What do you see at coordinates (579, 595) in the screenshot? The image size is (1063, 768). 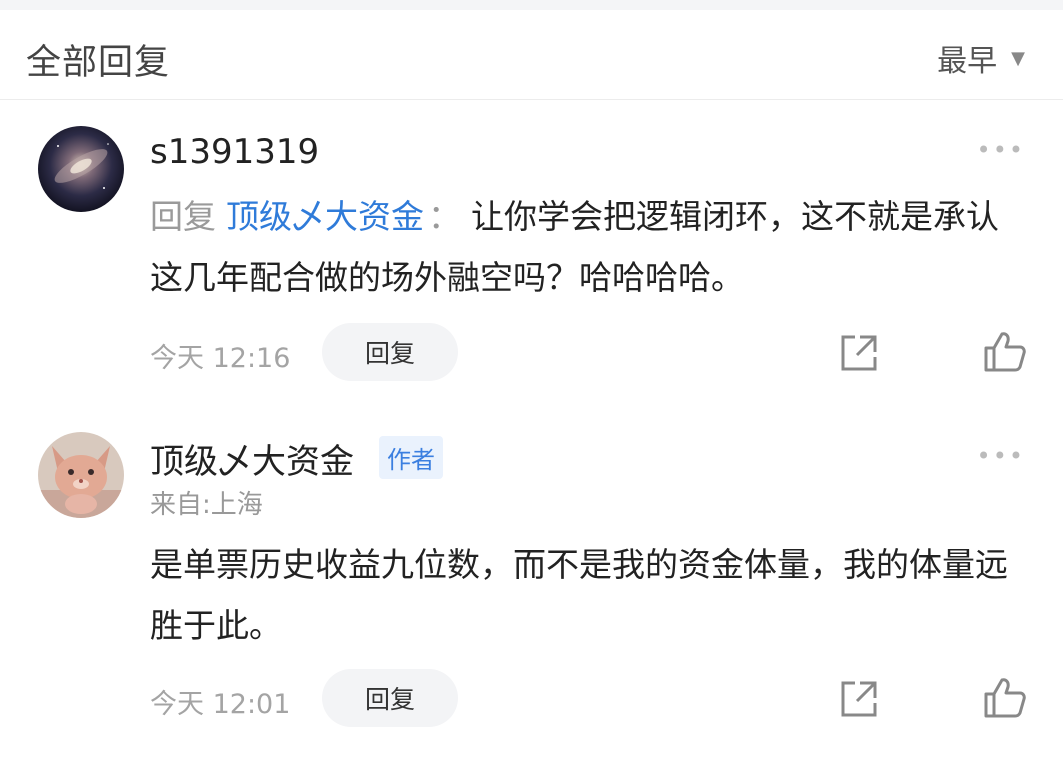 I see `comment-body: 是单票历史收益九位数，而不是我的资金体量，我的体量远胜于此。` at bounding box center [579, 595].